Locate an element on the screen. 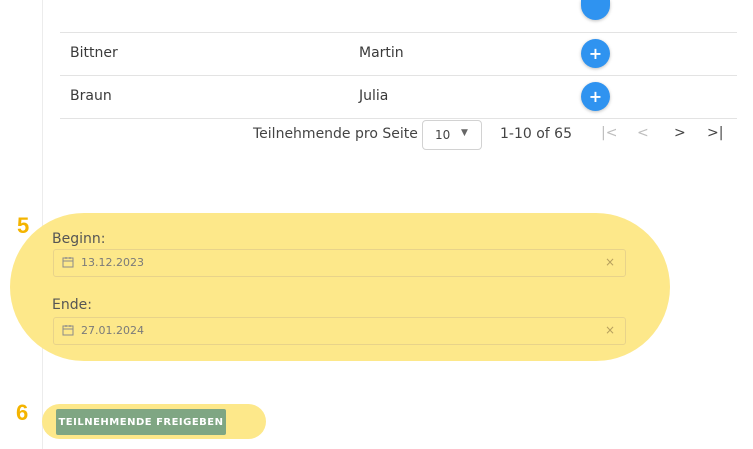 The image size is (753, 449). last-page-icon: >| is located at coordinates (715, 133).